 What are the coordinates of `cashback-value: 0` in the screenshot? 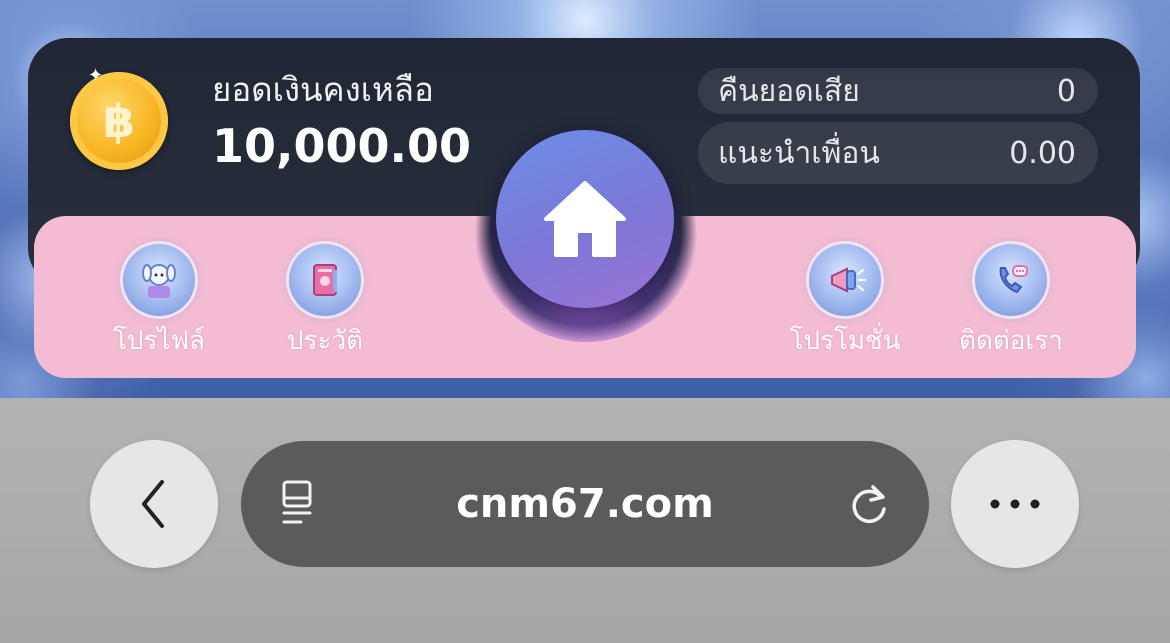 It's located at (1066, 91).